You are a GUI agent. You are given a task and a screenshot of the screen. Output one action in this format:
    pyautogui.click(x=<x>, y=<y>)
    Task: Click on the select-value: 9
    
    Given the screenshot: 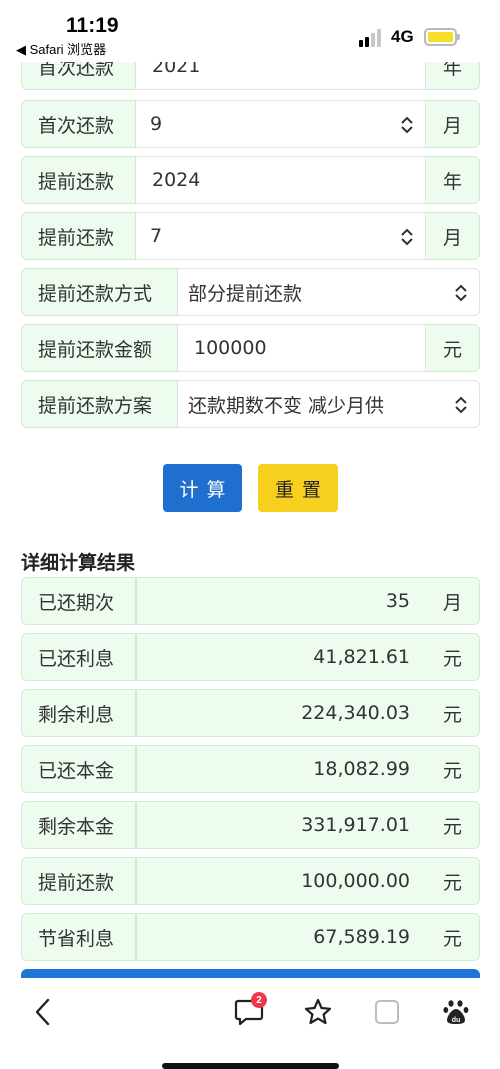 What is the action you would take?
    pyautogui.click(x=156, y=124)
    